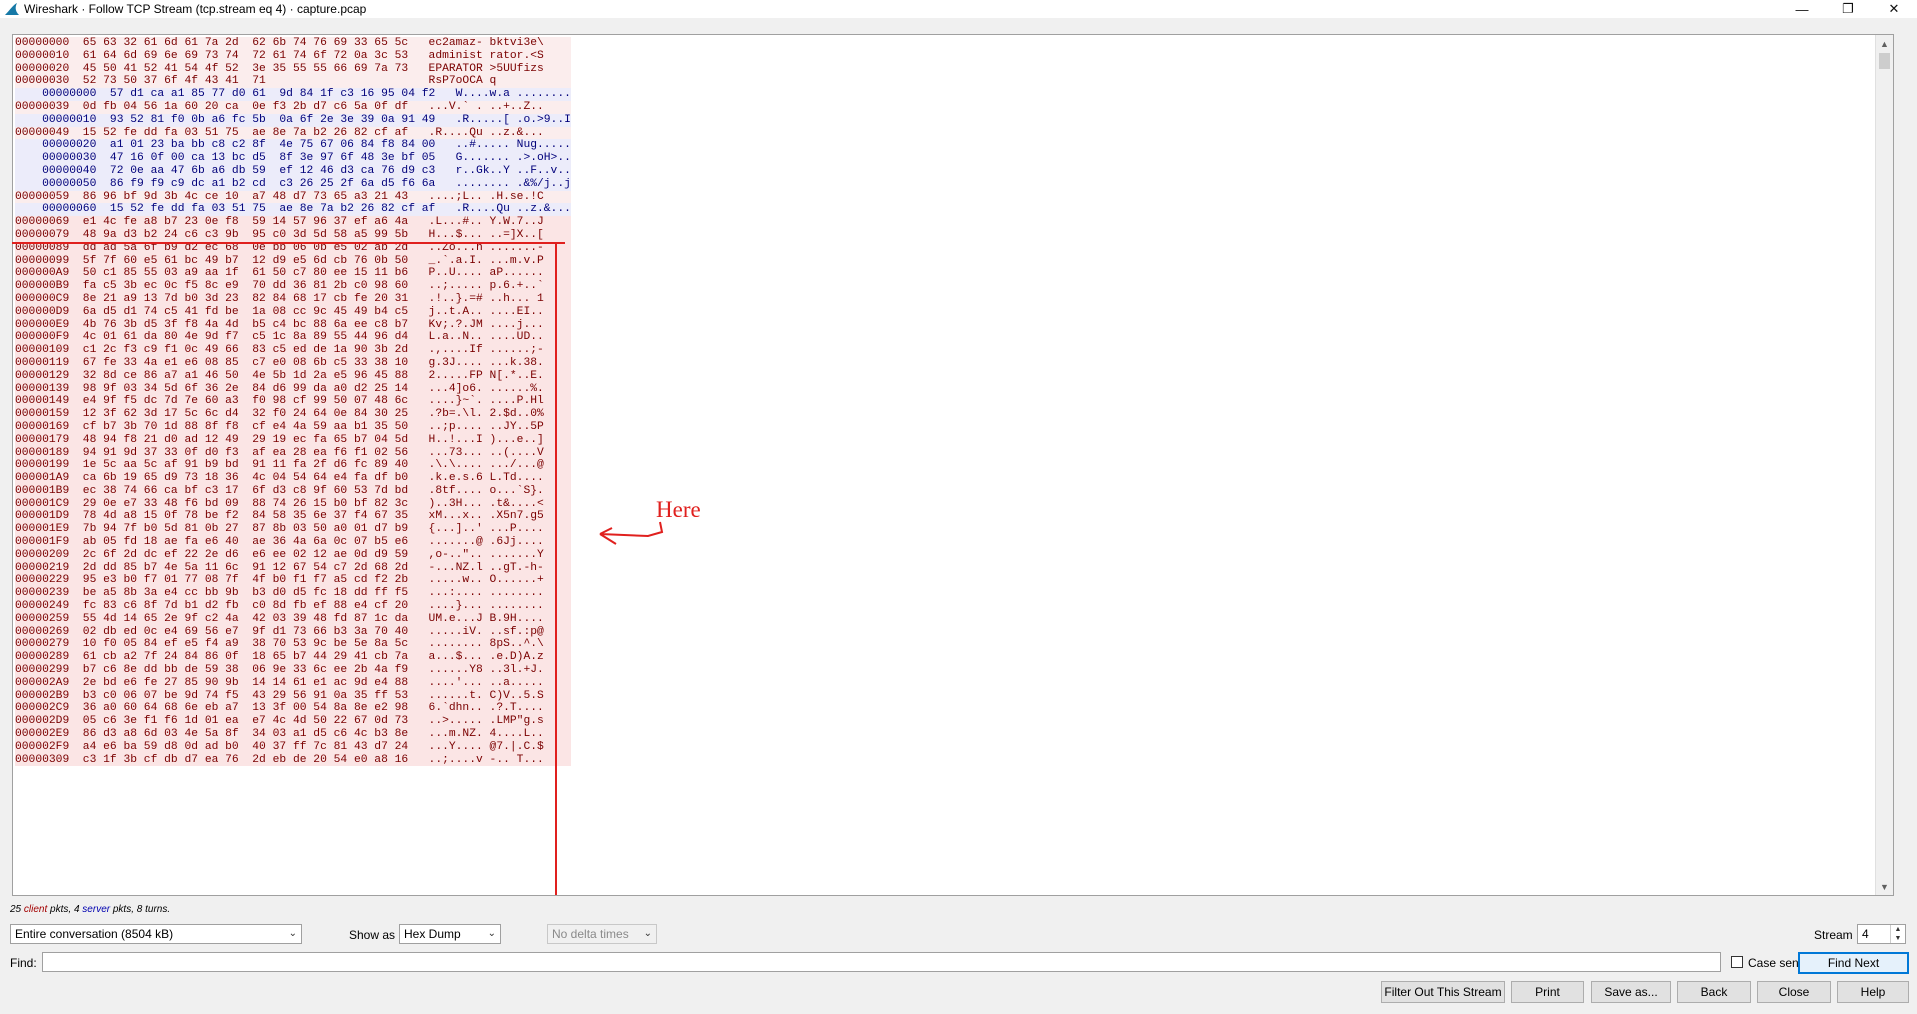 Image resolution: width=1917 pixels, height=1014 pixels. What do you see at coordinates (90, 909) in the screenshot?
I see `packet-summary: 25 client pkts, 4 server pkts, 8 turns.` at bounding box center [90, 909].